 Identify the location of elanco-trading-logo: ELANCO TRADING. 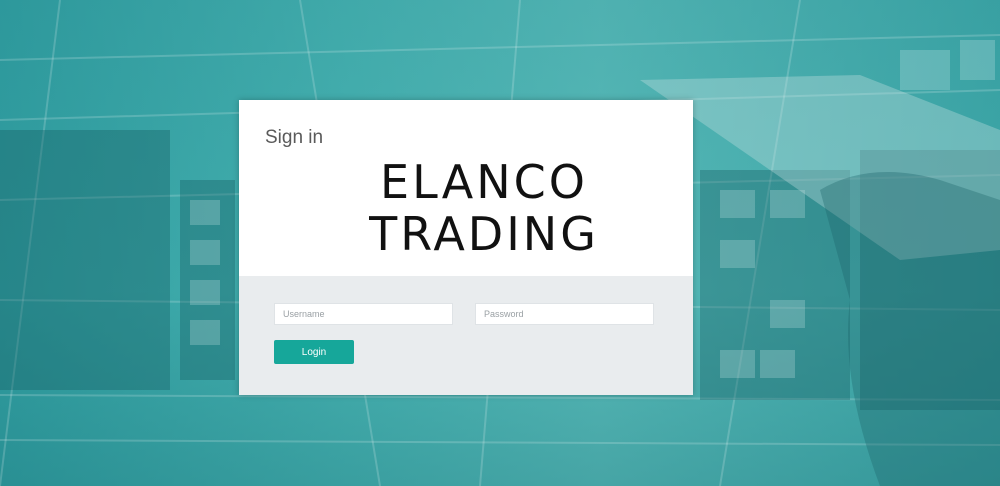
(484, 208).